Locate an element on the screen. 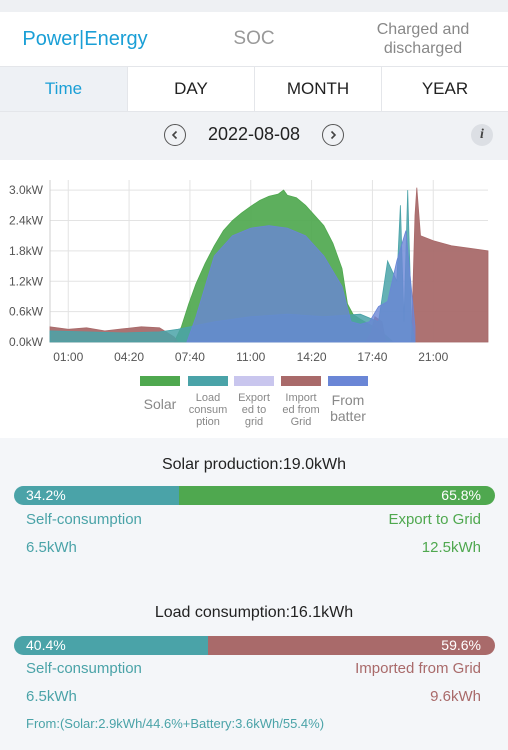 Image resolution: width=508 pixels, height=750 pixels. solar-self-segment: 34.2% is located at coordinates (96, 495).